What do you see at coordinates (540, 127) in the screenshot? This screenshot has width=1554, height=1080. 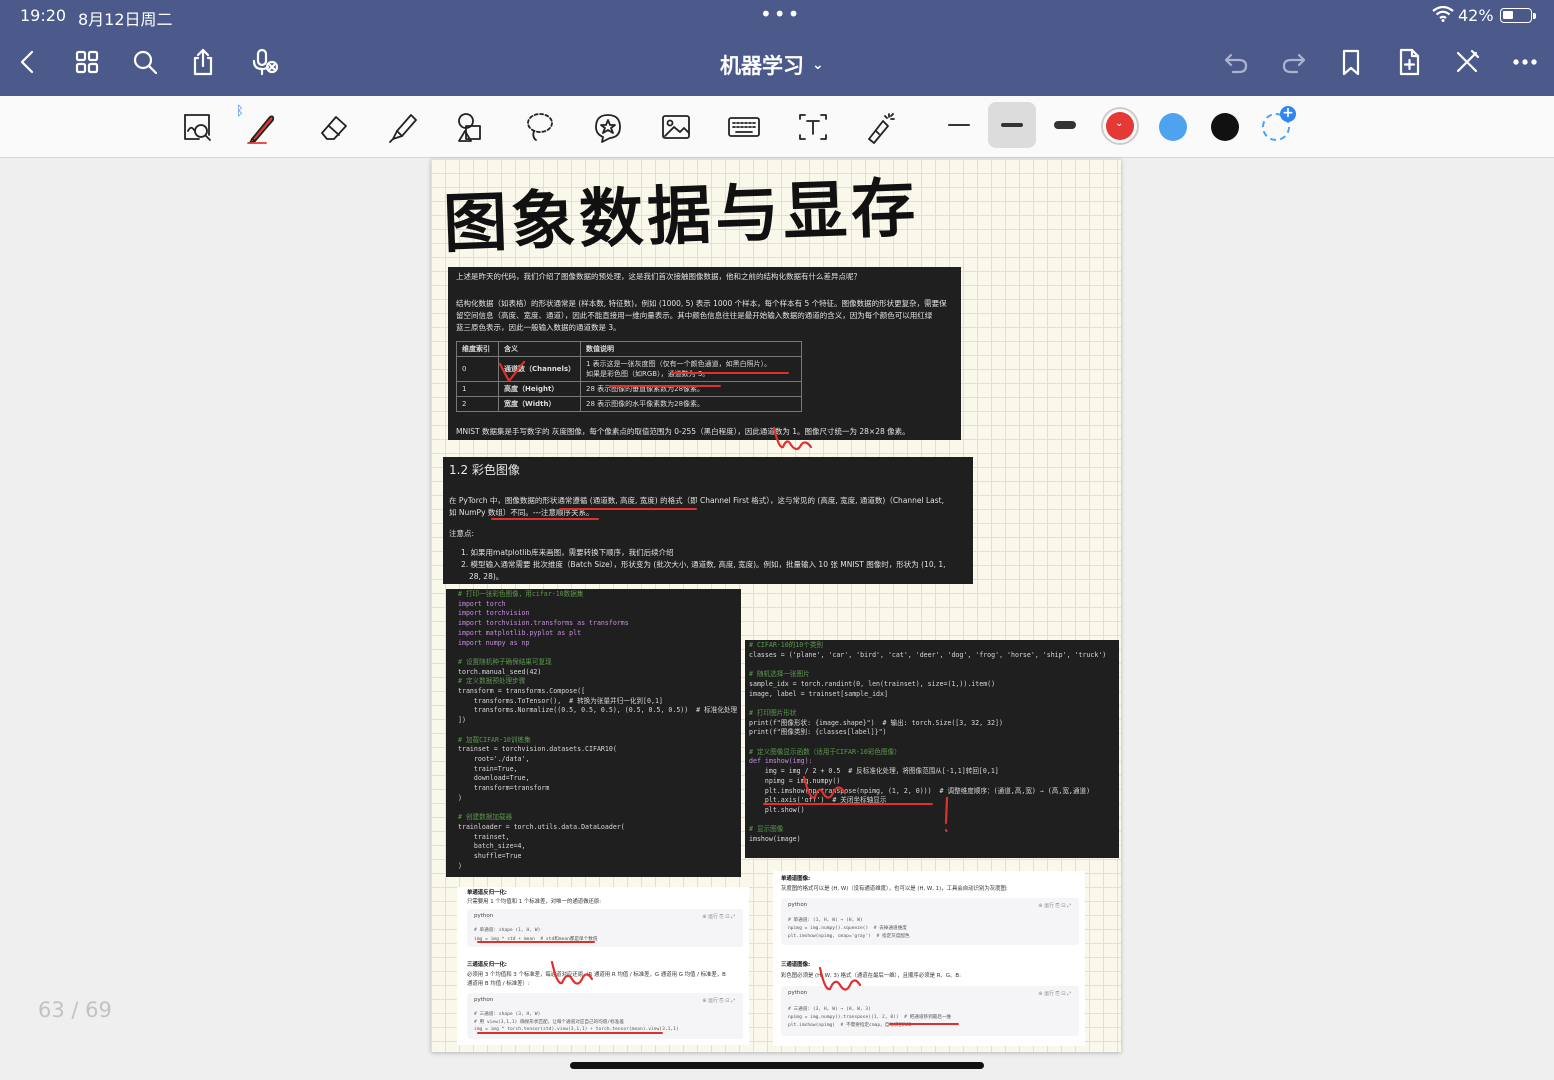 I see `lasso-tool` at bounding box center [540, 127].